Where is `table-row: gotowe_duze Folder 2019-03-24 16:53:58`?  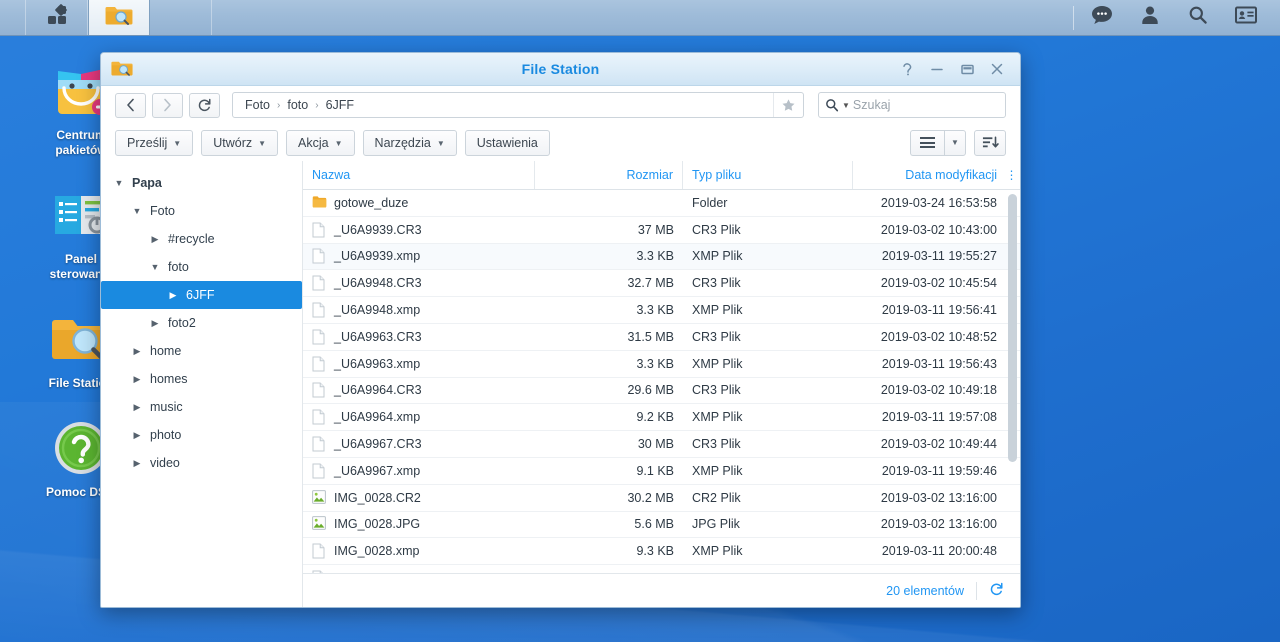
table-row: gotowe_duze Folder 2019-03-24 16:53:58 is located at coordinates (661, 203).